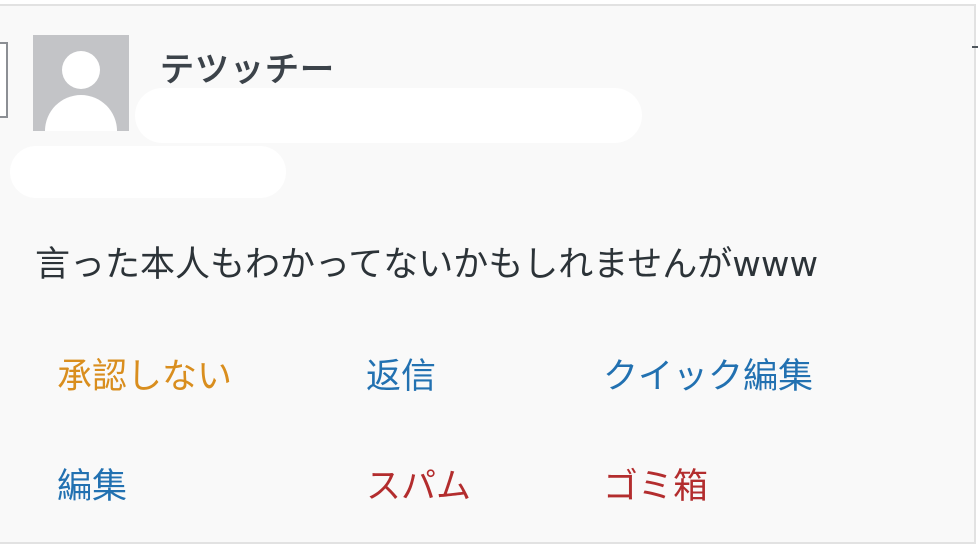 The width and height of the screenshot is (980, 551). Describe the element at coordinates (401, 373) in the screenshot. I see `reply-link: 返信` at that location.